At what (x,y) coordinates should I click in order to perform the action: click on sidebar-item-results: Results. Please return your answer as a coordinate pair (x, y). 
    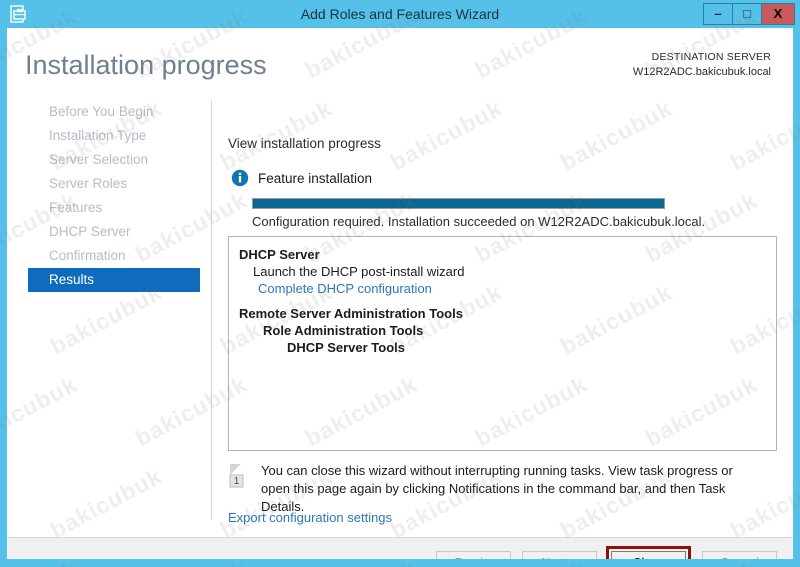
    Looking at the image, I should click on (114, 280).